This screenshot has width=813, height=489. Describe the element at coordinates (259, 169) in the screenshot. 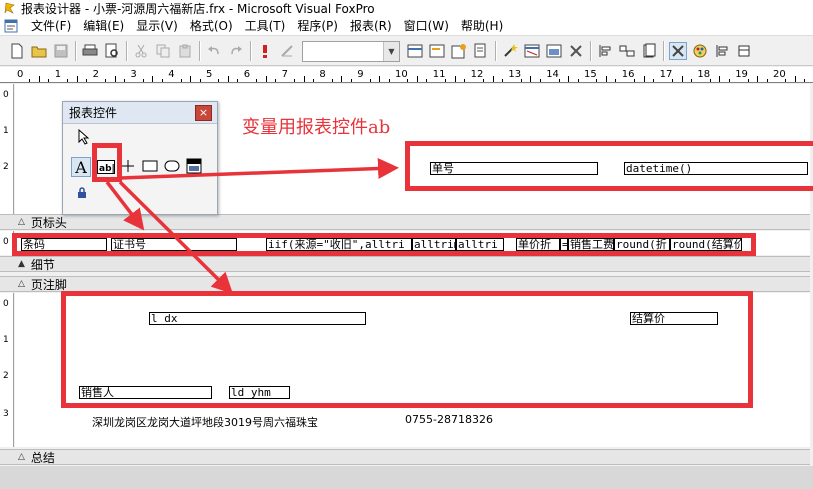

I see `arrow-to-page-header` at that location.